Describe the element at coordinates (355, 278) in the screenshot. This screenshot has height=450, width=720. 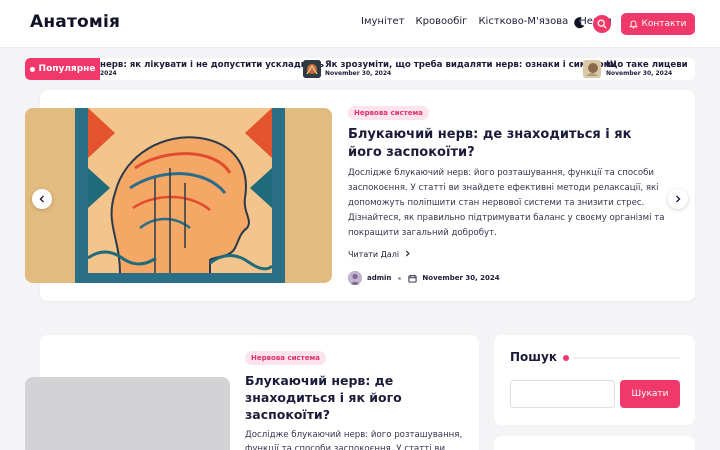
I see `author-avatar` at that location.